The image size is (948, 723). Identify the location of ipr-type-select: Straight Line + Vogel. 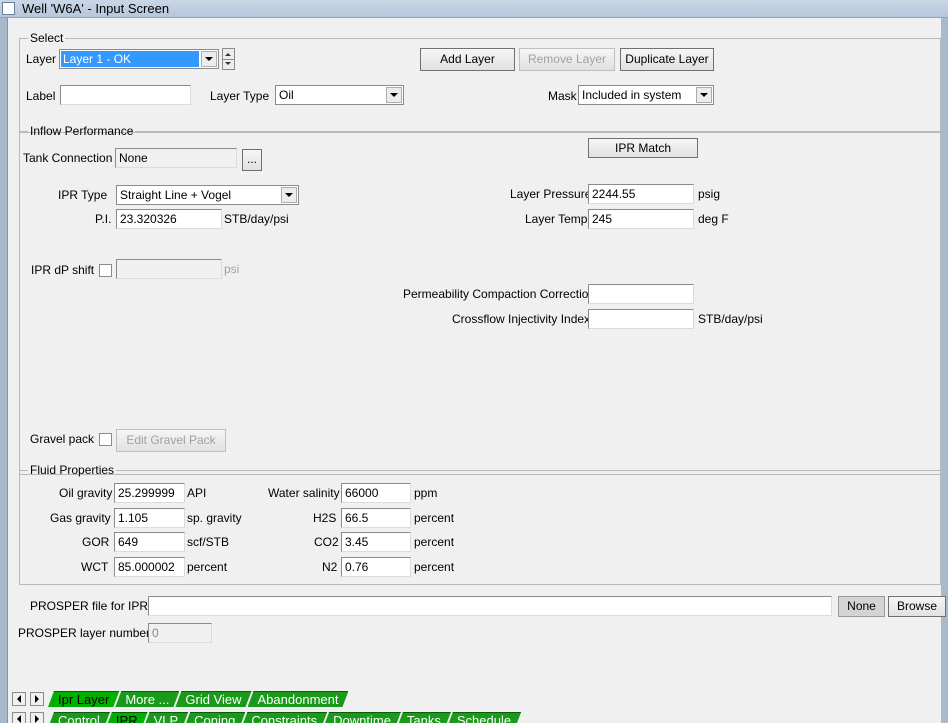
(207, 195).